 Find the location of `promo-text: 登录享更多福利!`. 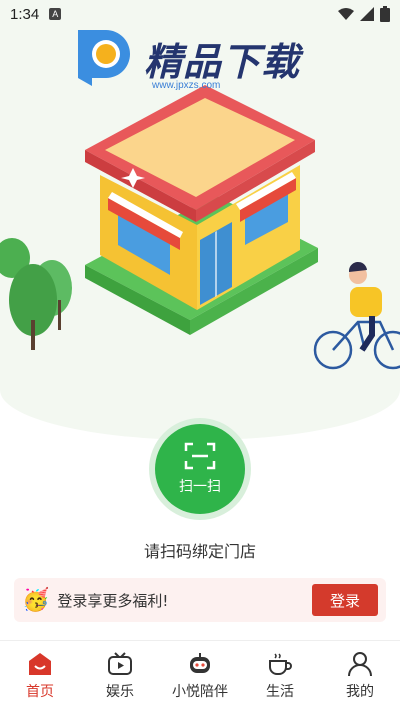

promo-text: 登录享更多福利! is located at coordinates (113, 600).